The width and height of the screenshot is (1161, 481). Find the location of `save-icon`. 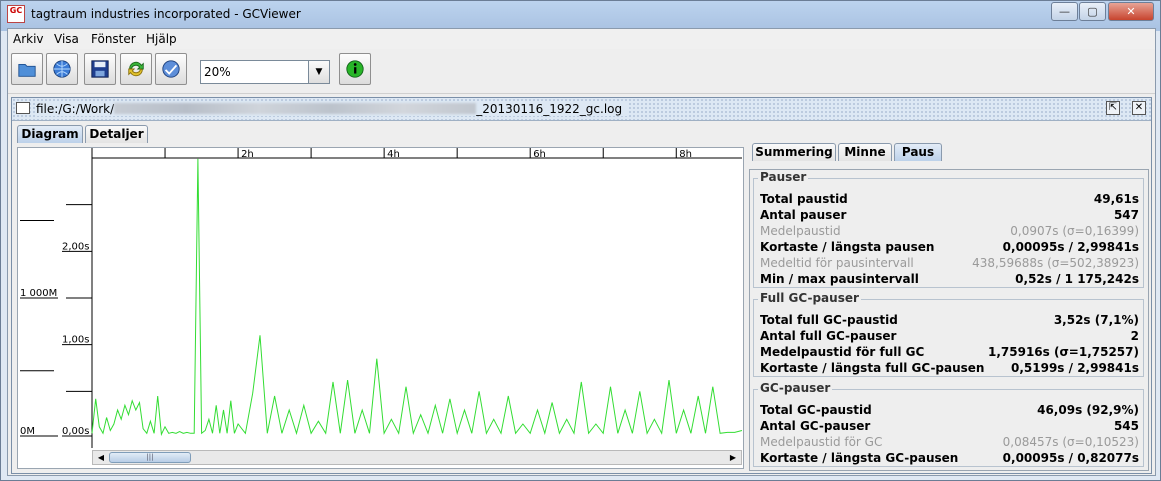

save-icon is located at coordinates (100, 69).